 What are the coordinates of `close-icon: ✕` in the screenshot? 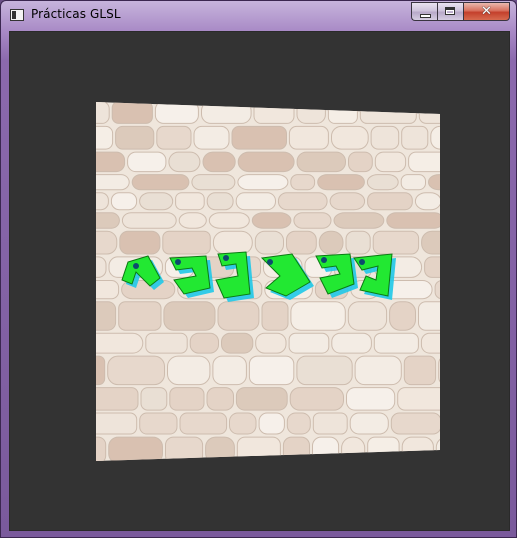 It's located at (486, 11).